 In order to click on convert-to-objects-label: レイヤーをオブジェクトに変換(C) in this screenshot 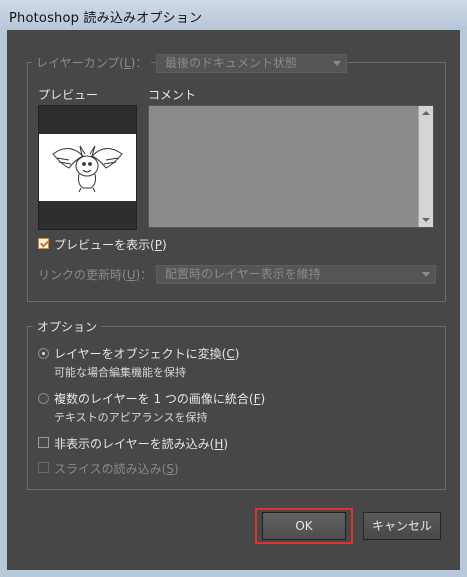, I will do `click(146, 353)`.